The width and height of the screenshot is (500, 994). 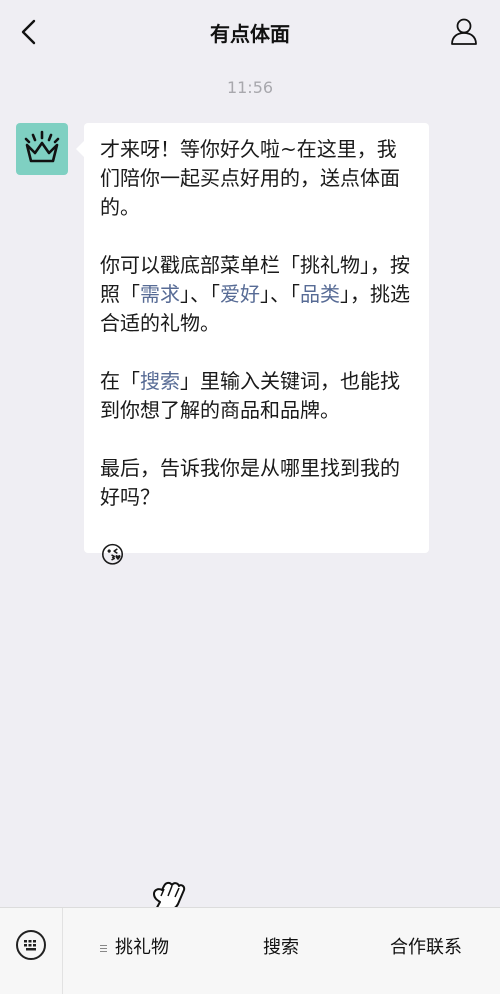 I want to click on menu-item-contact: 合作联系, so click(x=426, y=946).